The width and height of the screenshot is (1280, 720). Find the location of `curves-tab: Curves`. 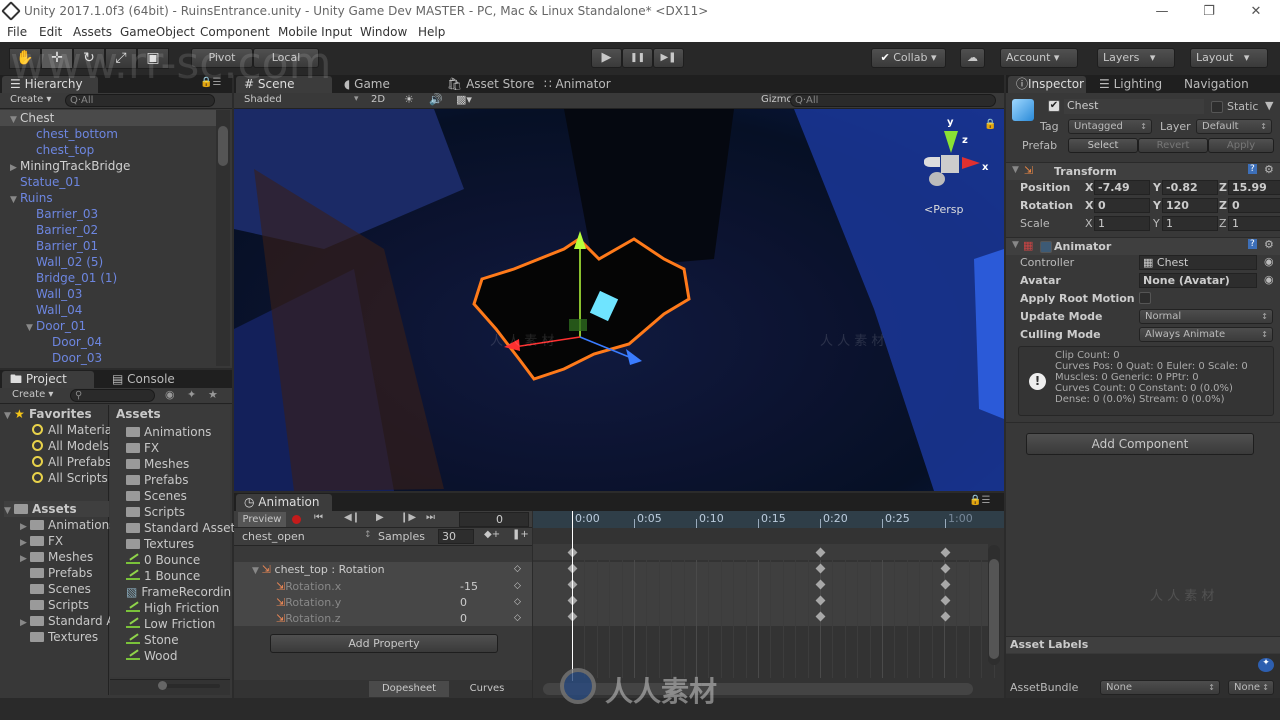

curves-tab: Curves is located at coordinates (487, 689).